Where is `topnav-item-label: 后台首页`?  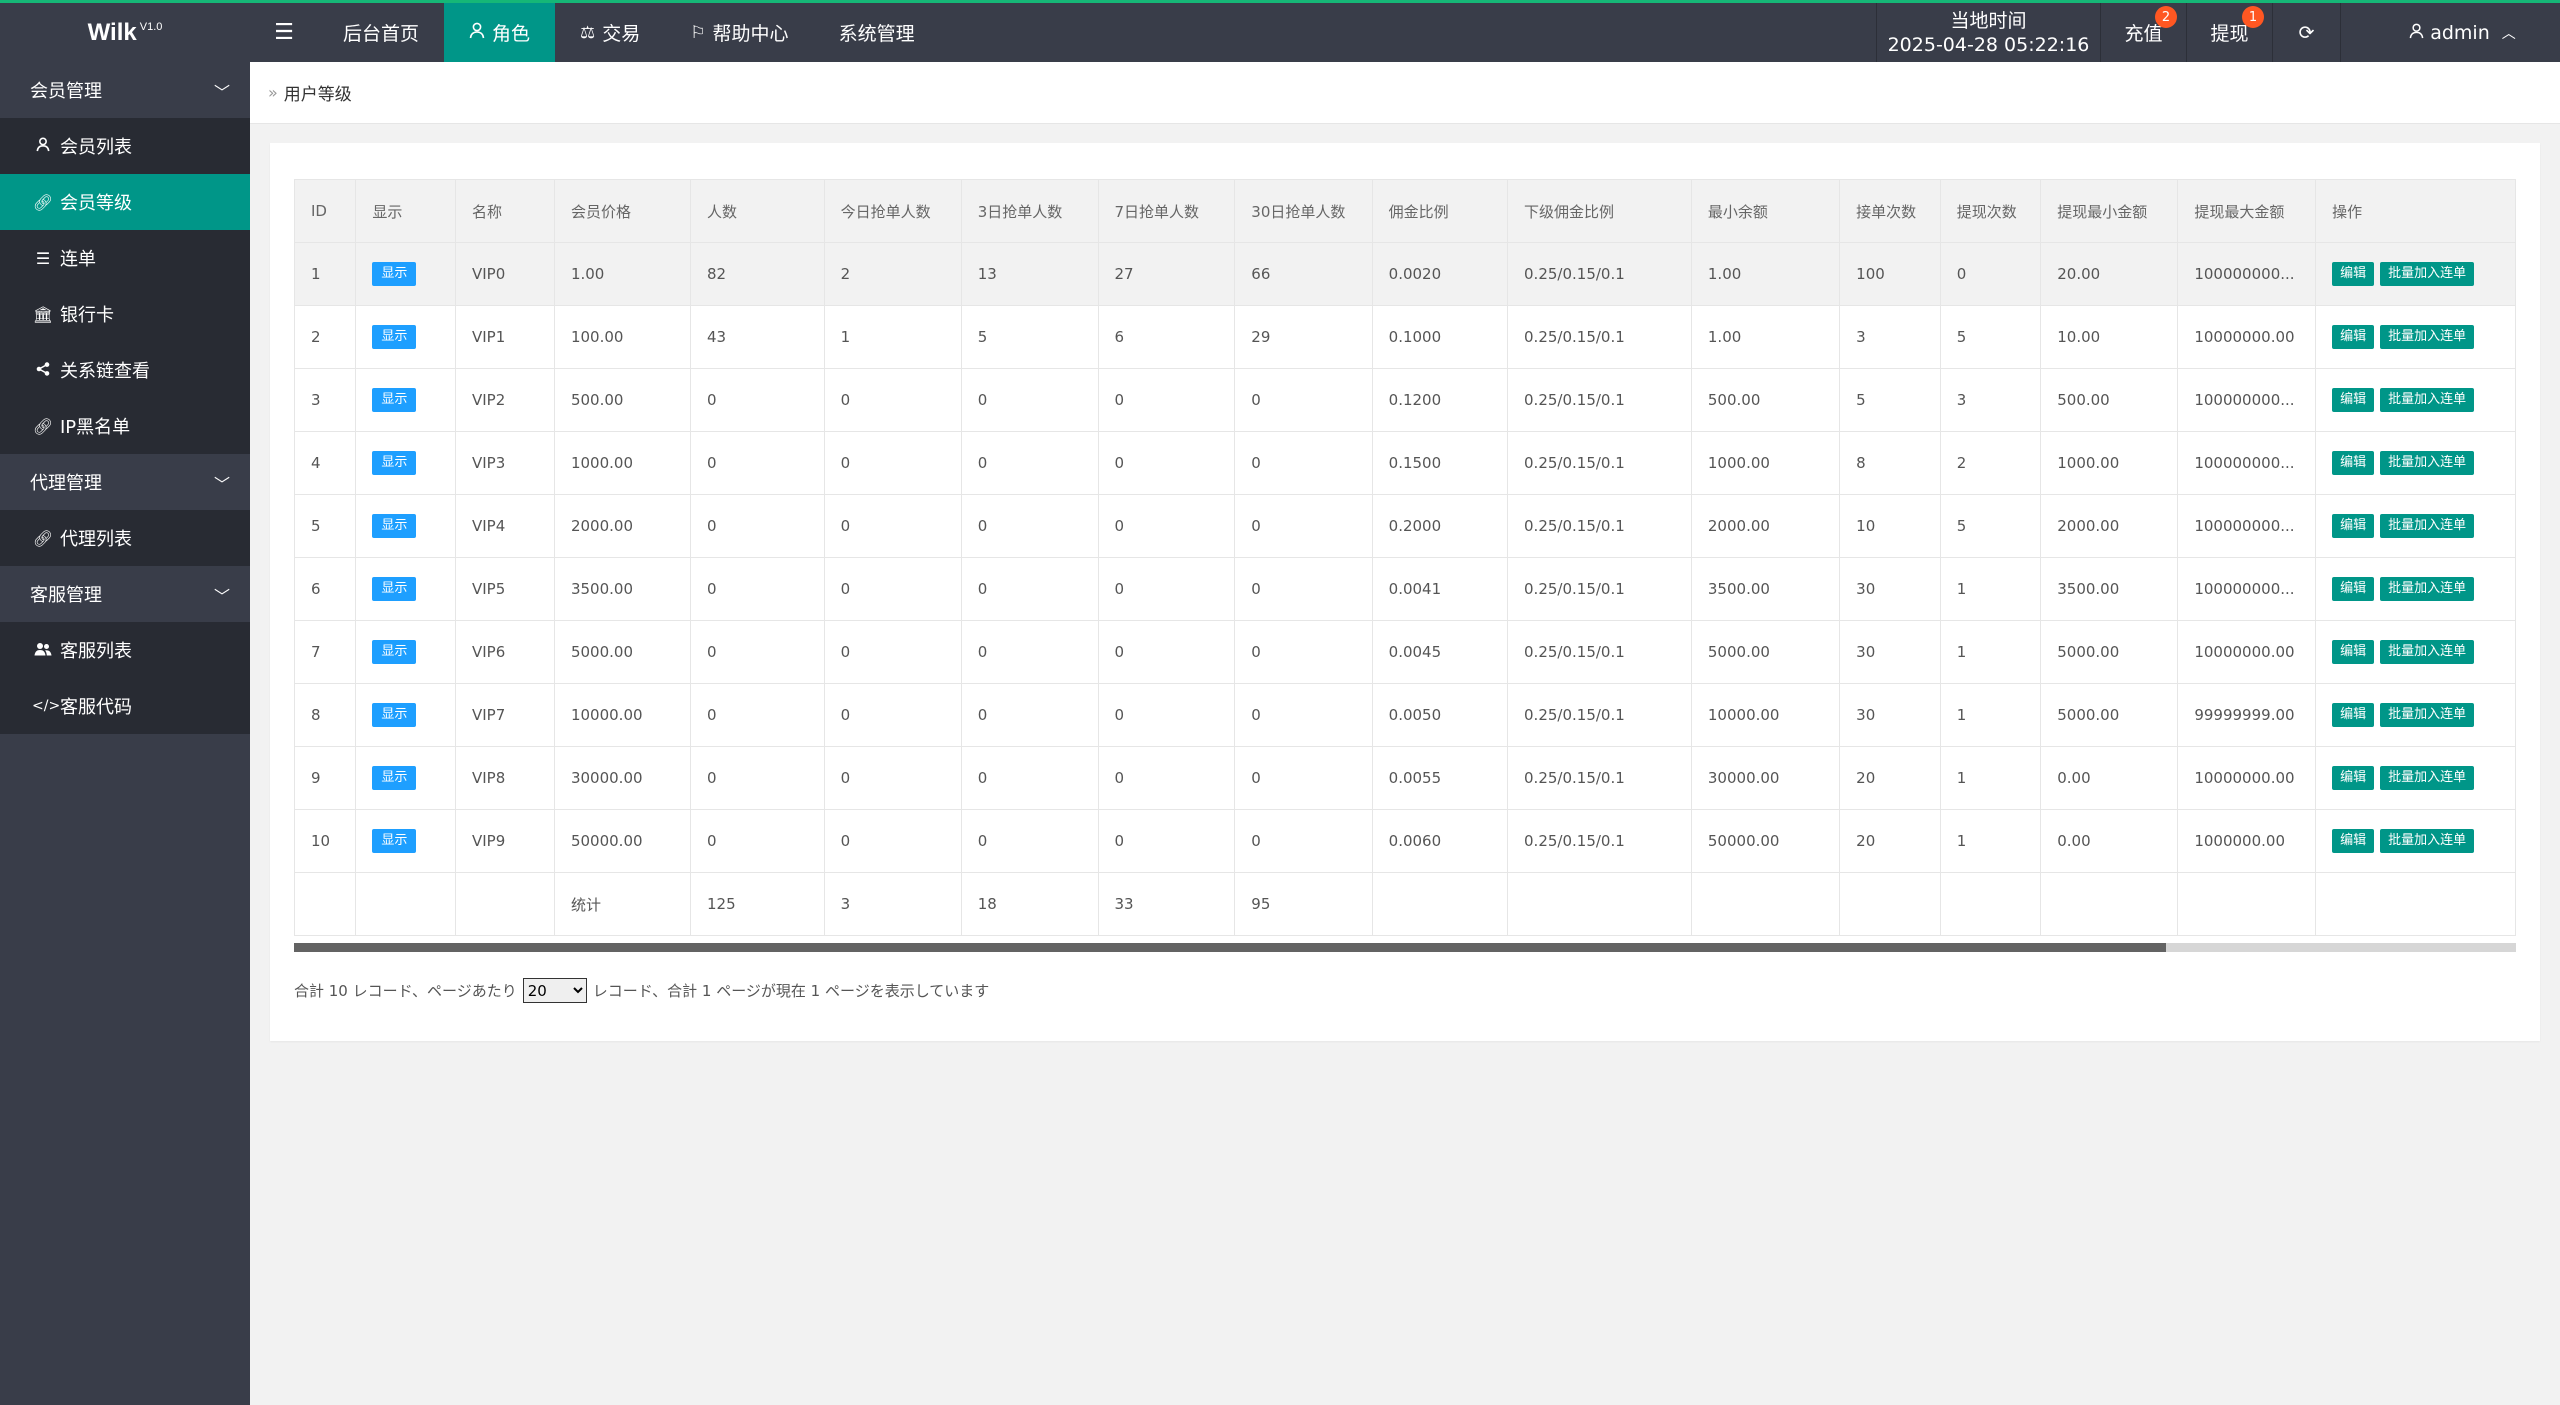
topnav-item-label: 后台首页 is located at coordinates (381, 34).